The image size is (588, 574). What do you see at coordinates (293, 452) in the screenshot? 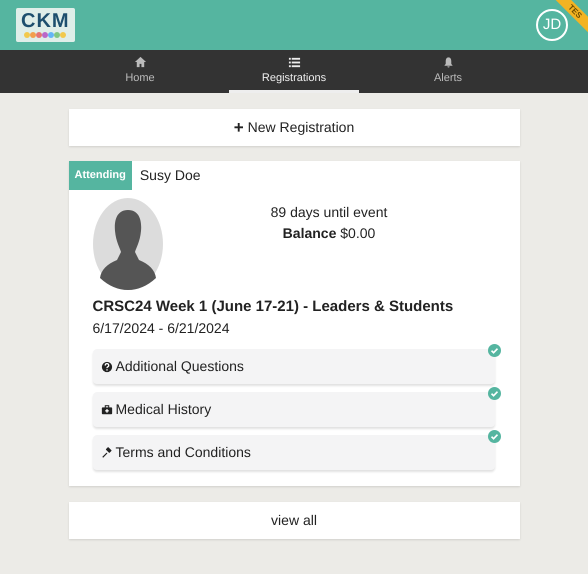
I see `task-item: Terms and Conditions` at bounding box center [293, 452].